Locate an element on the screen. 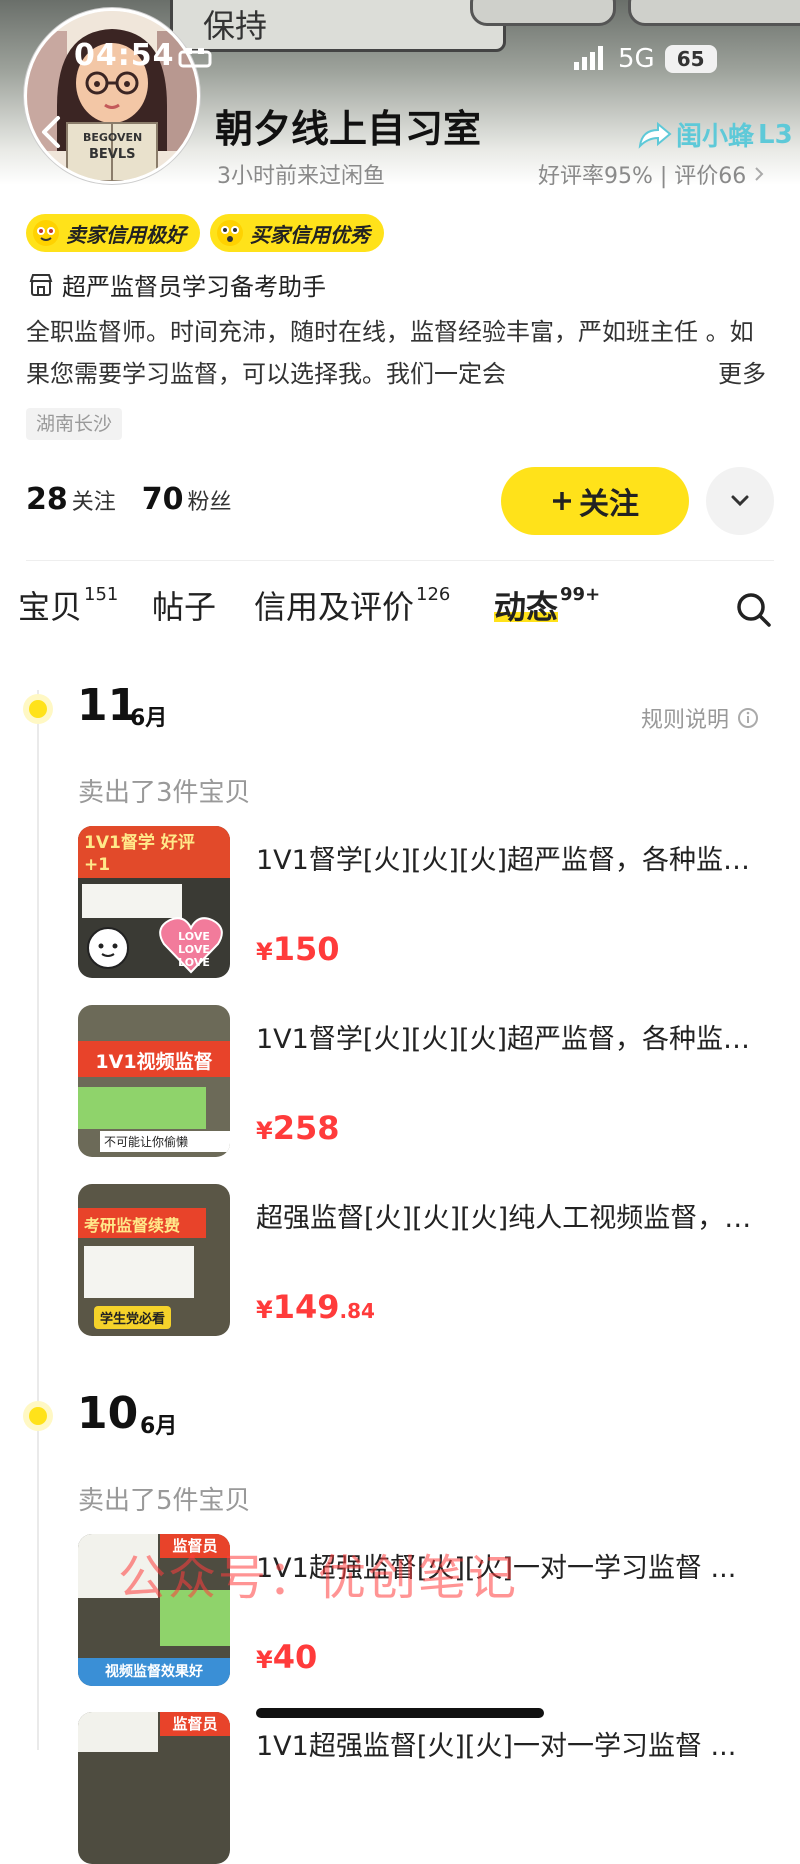  rules-link: 规则说明 is located at coordinates (700, 718).